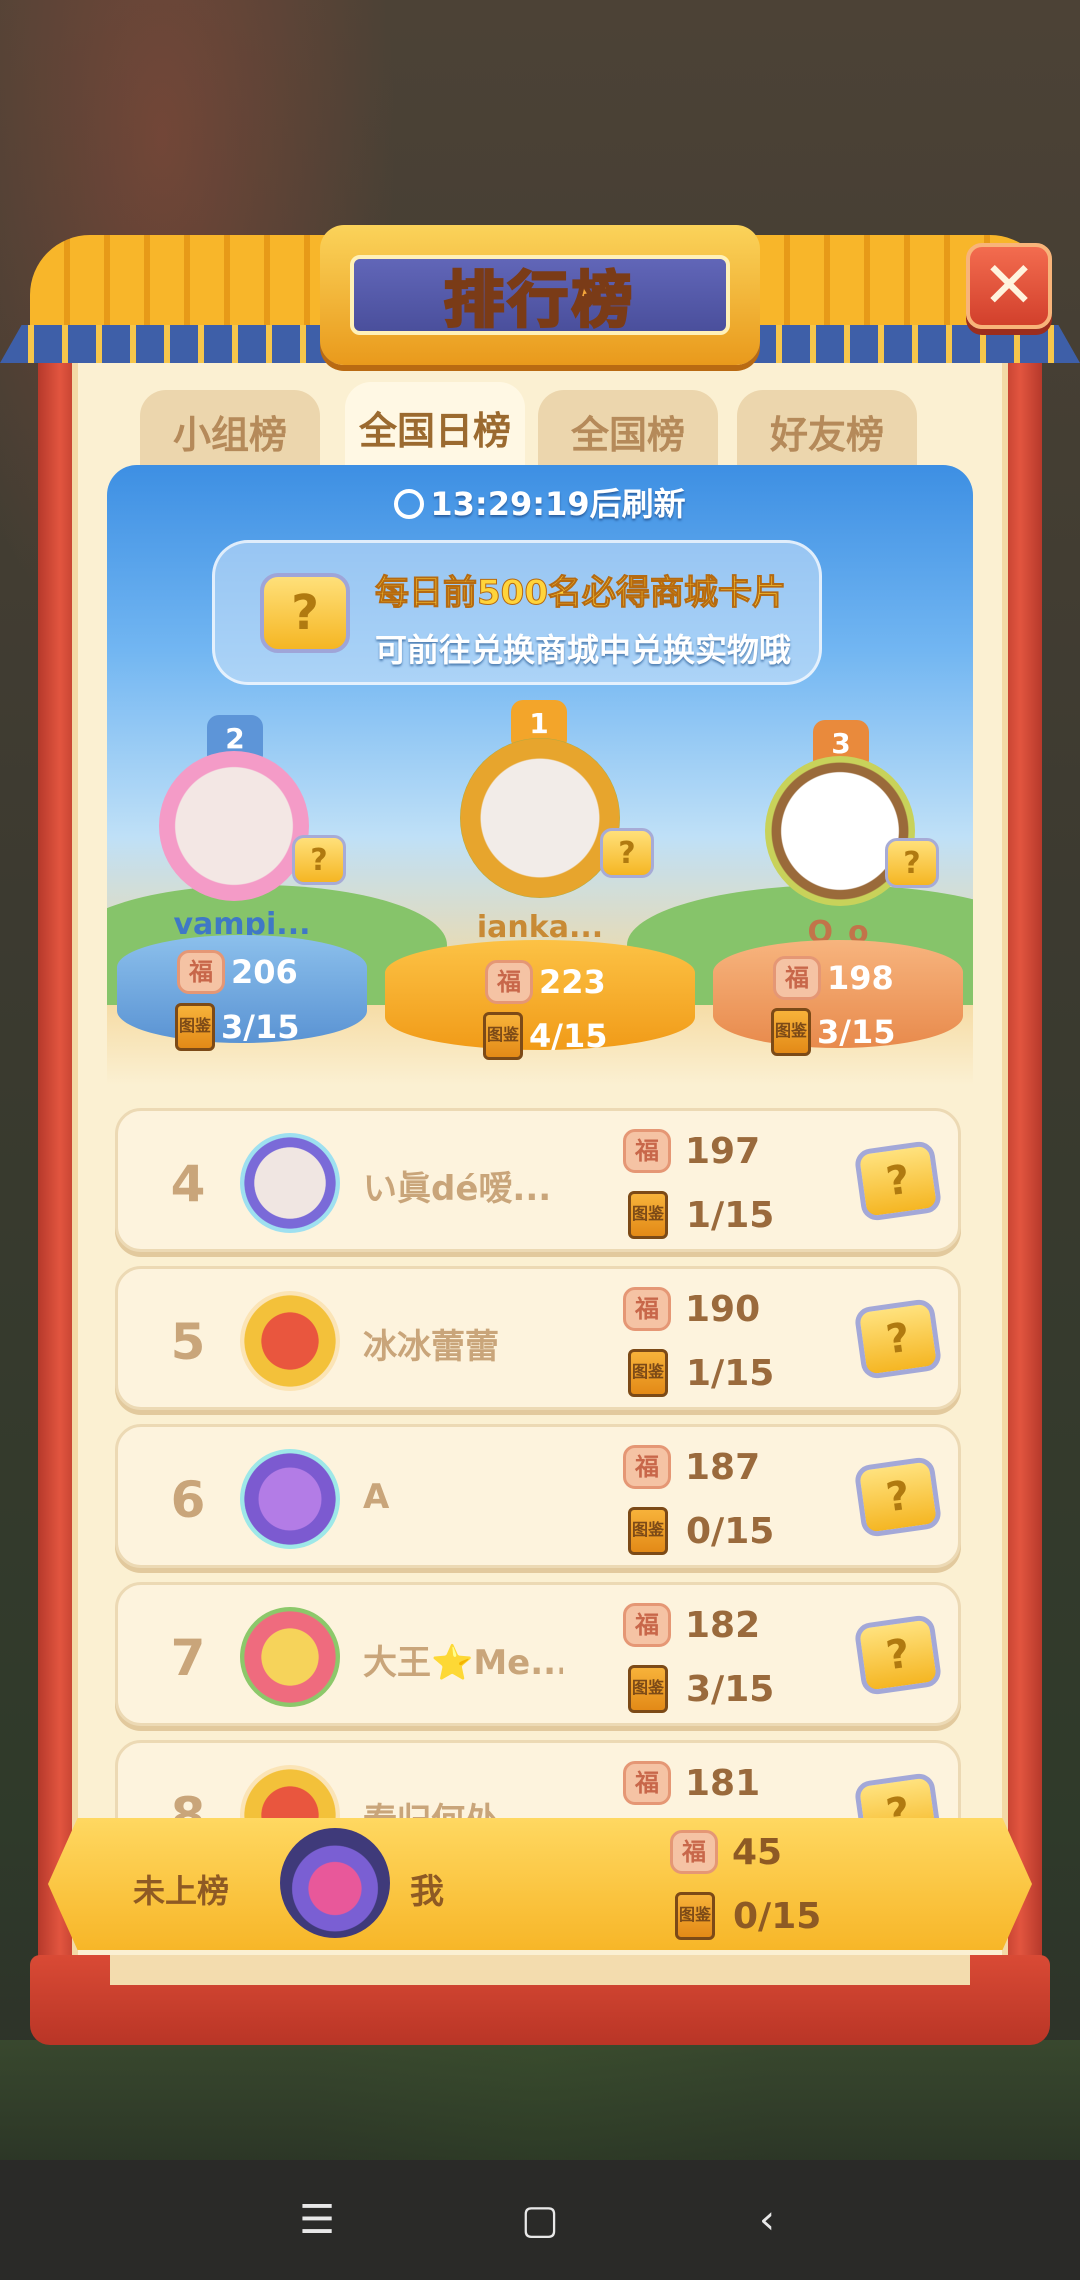 The width and height of the screenshot is (1080, 2280). I want to click on my-rank-bar: 未上榜 我 福 45 图鉴 0/15, so click(540, 1884).